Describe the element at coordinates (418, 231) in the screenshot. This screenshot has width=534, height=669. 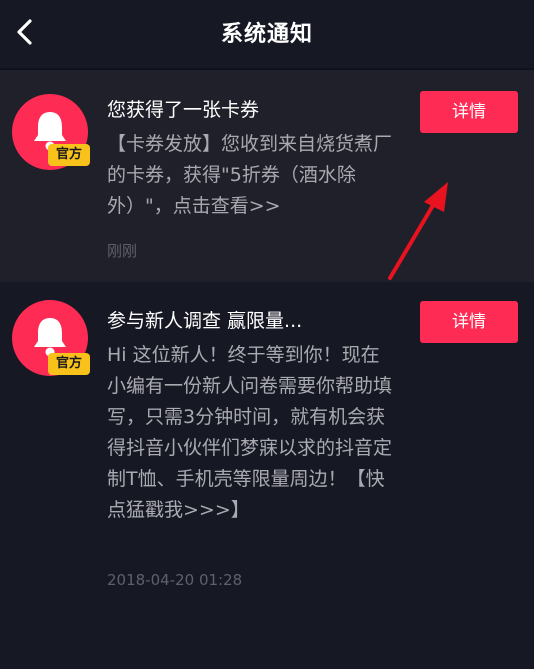
I see `annotation-arrow-icon` at that location.